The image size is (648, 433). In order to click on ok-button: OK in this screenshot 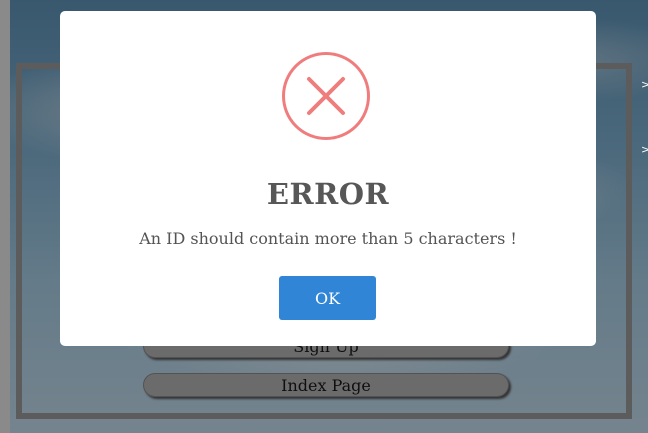, I will do `click(327, 298)`.